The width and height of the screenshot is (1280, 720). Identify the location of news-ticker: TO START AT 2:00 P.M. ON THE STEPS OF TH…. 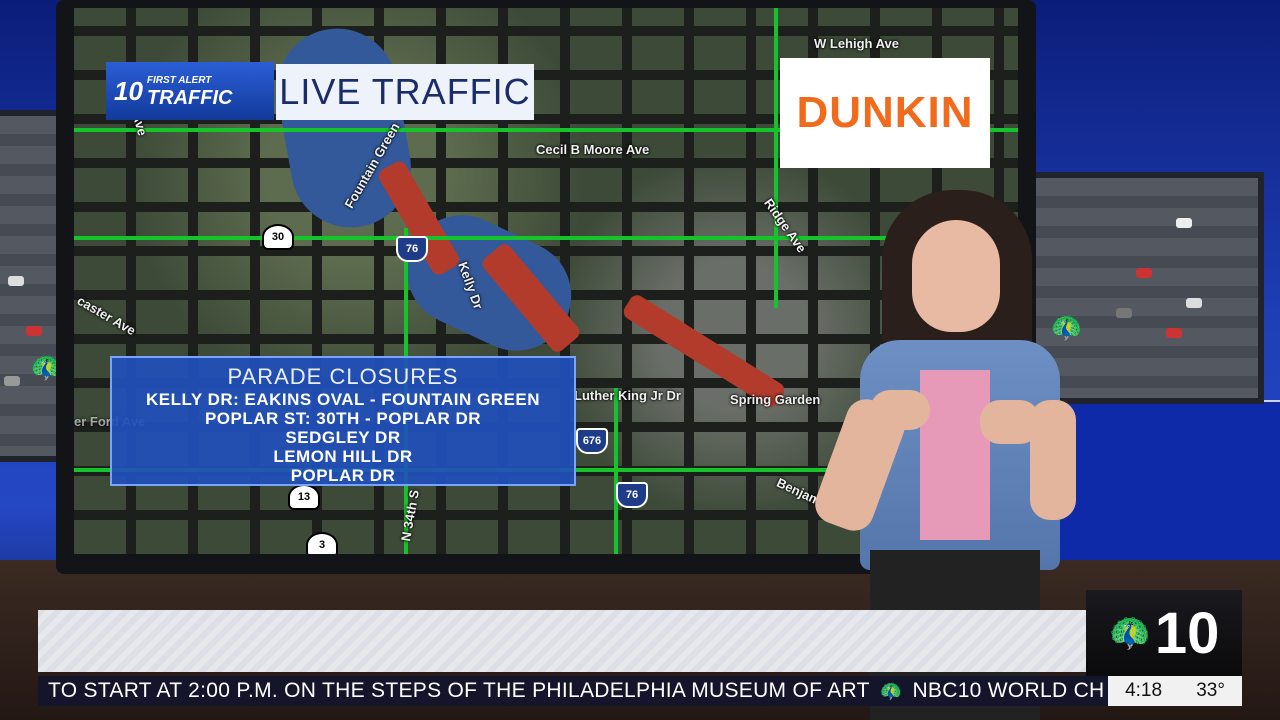
(573, 691).